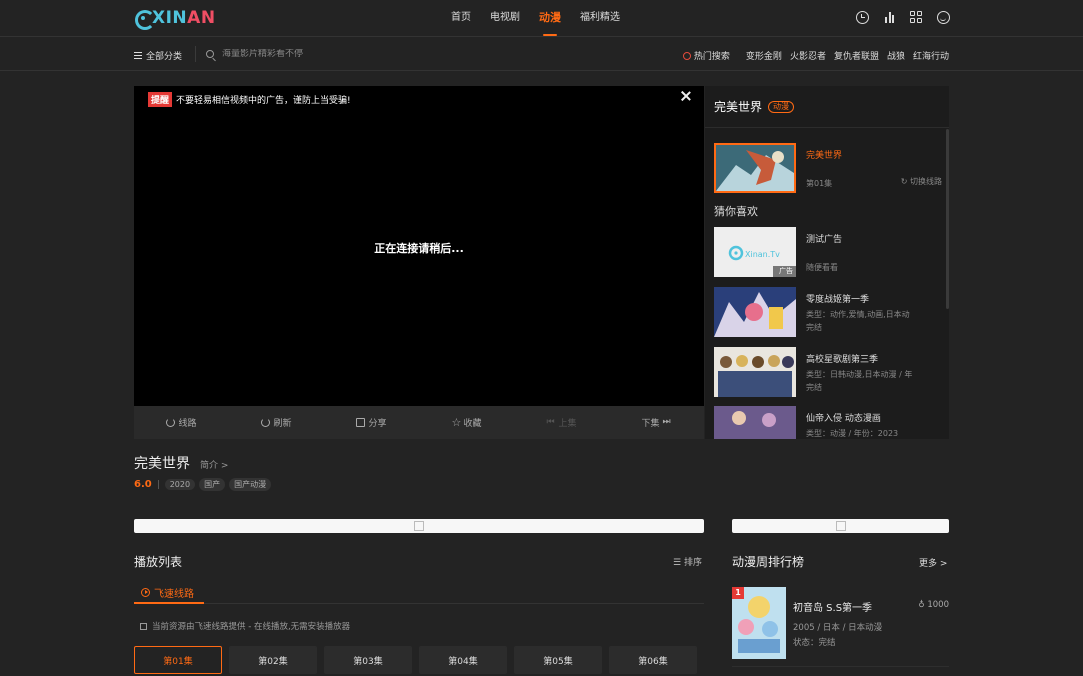 The image size is (1083, 676). What do you see at coordinates (138, 55) in the screenshot?
I see `menu-icon` at bounding box center [138, 55].